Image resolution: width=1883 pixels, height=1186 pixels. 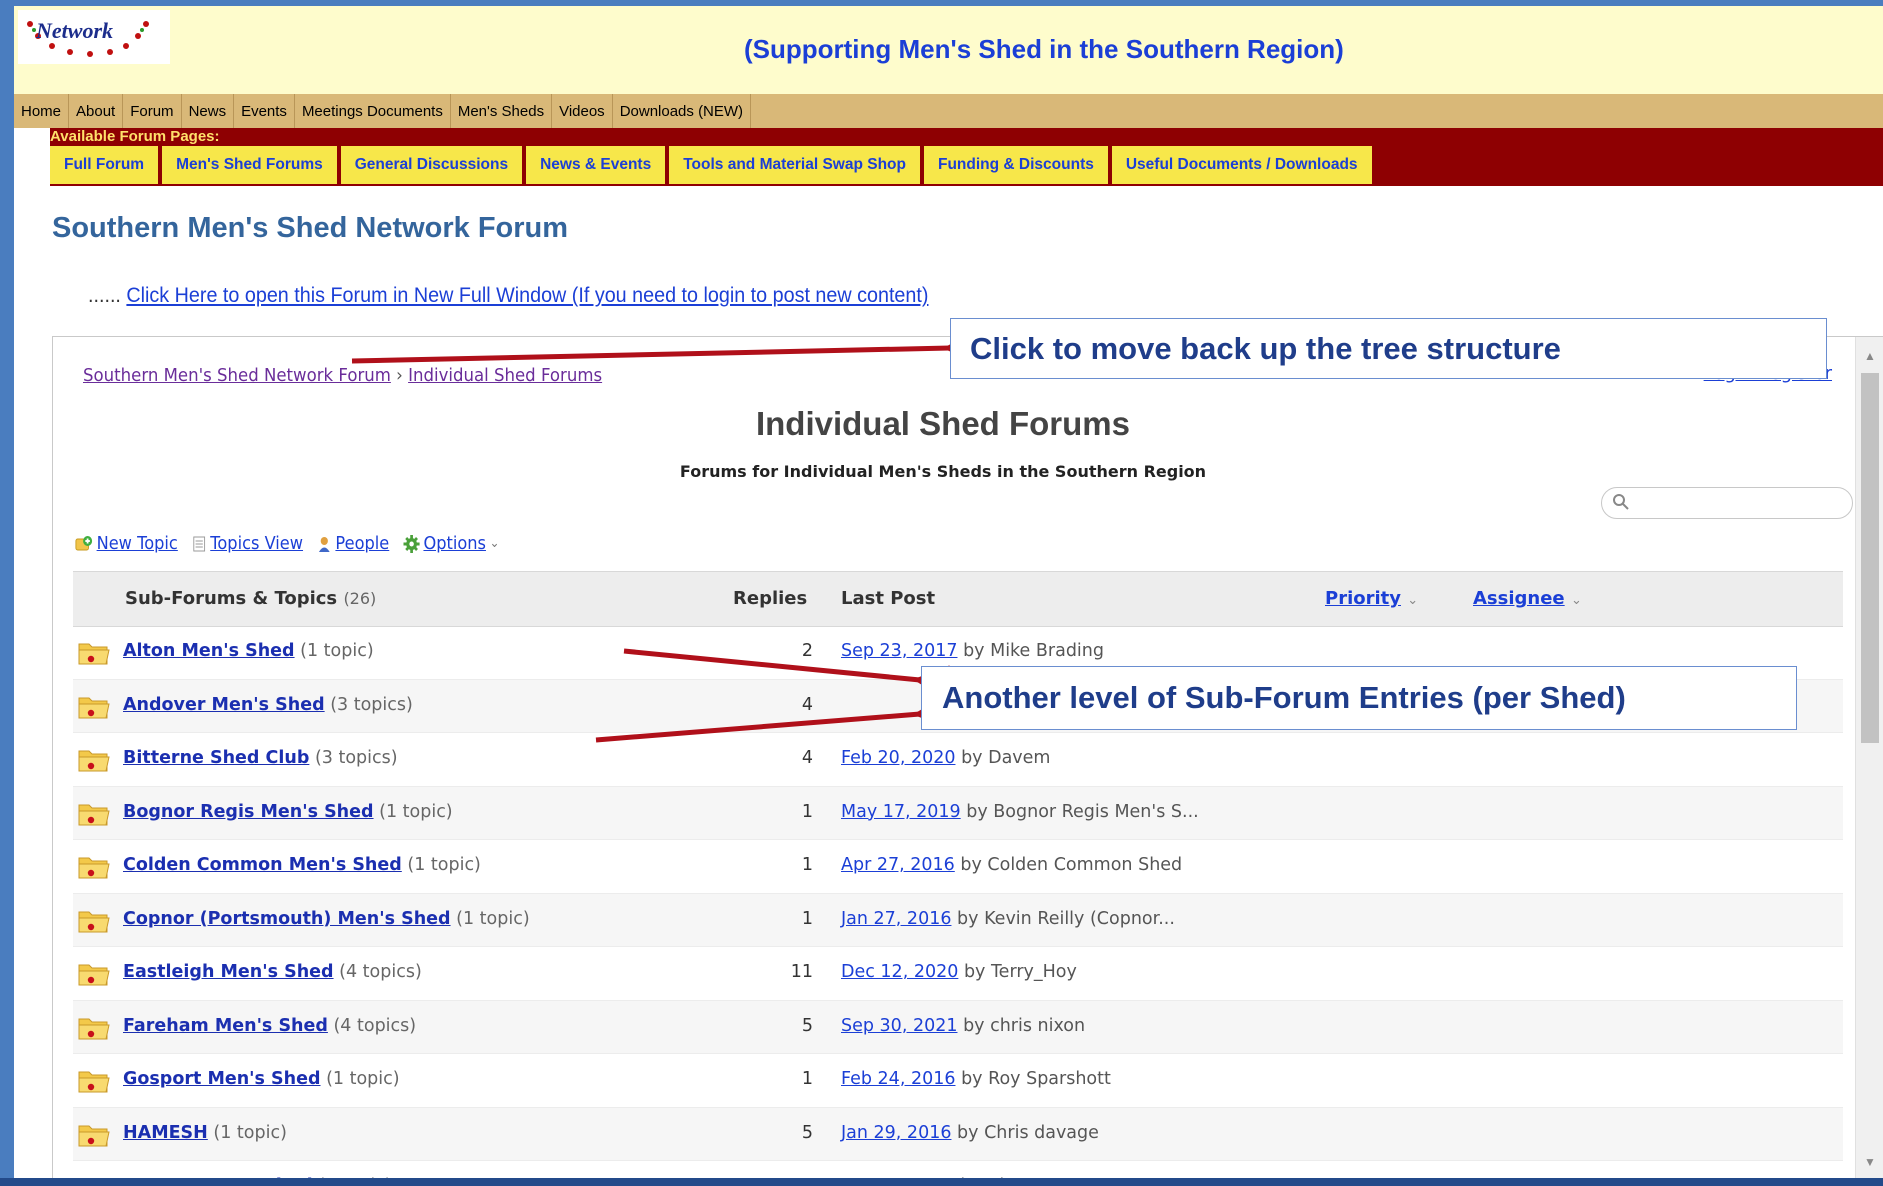 I want to click on last-post-date-link: Feb 24, 2016, so click(x=898, y=1079).